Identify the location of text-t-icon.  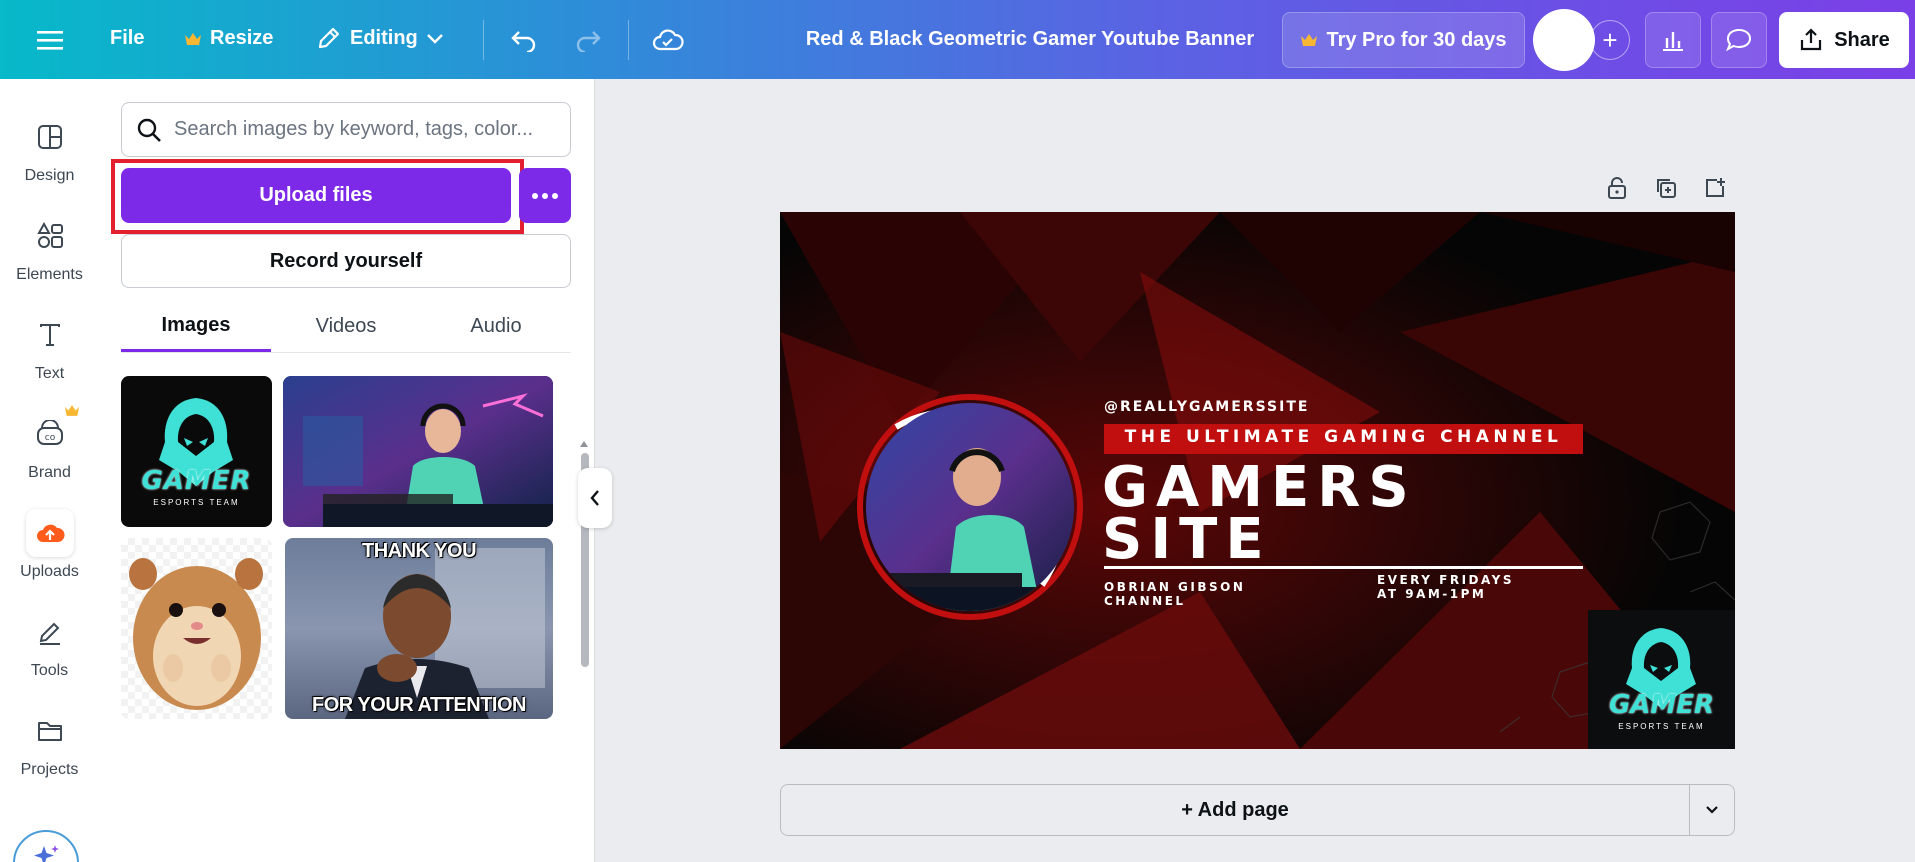
(50, 335).